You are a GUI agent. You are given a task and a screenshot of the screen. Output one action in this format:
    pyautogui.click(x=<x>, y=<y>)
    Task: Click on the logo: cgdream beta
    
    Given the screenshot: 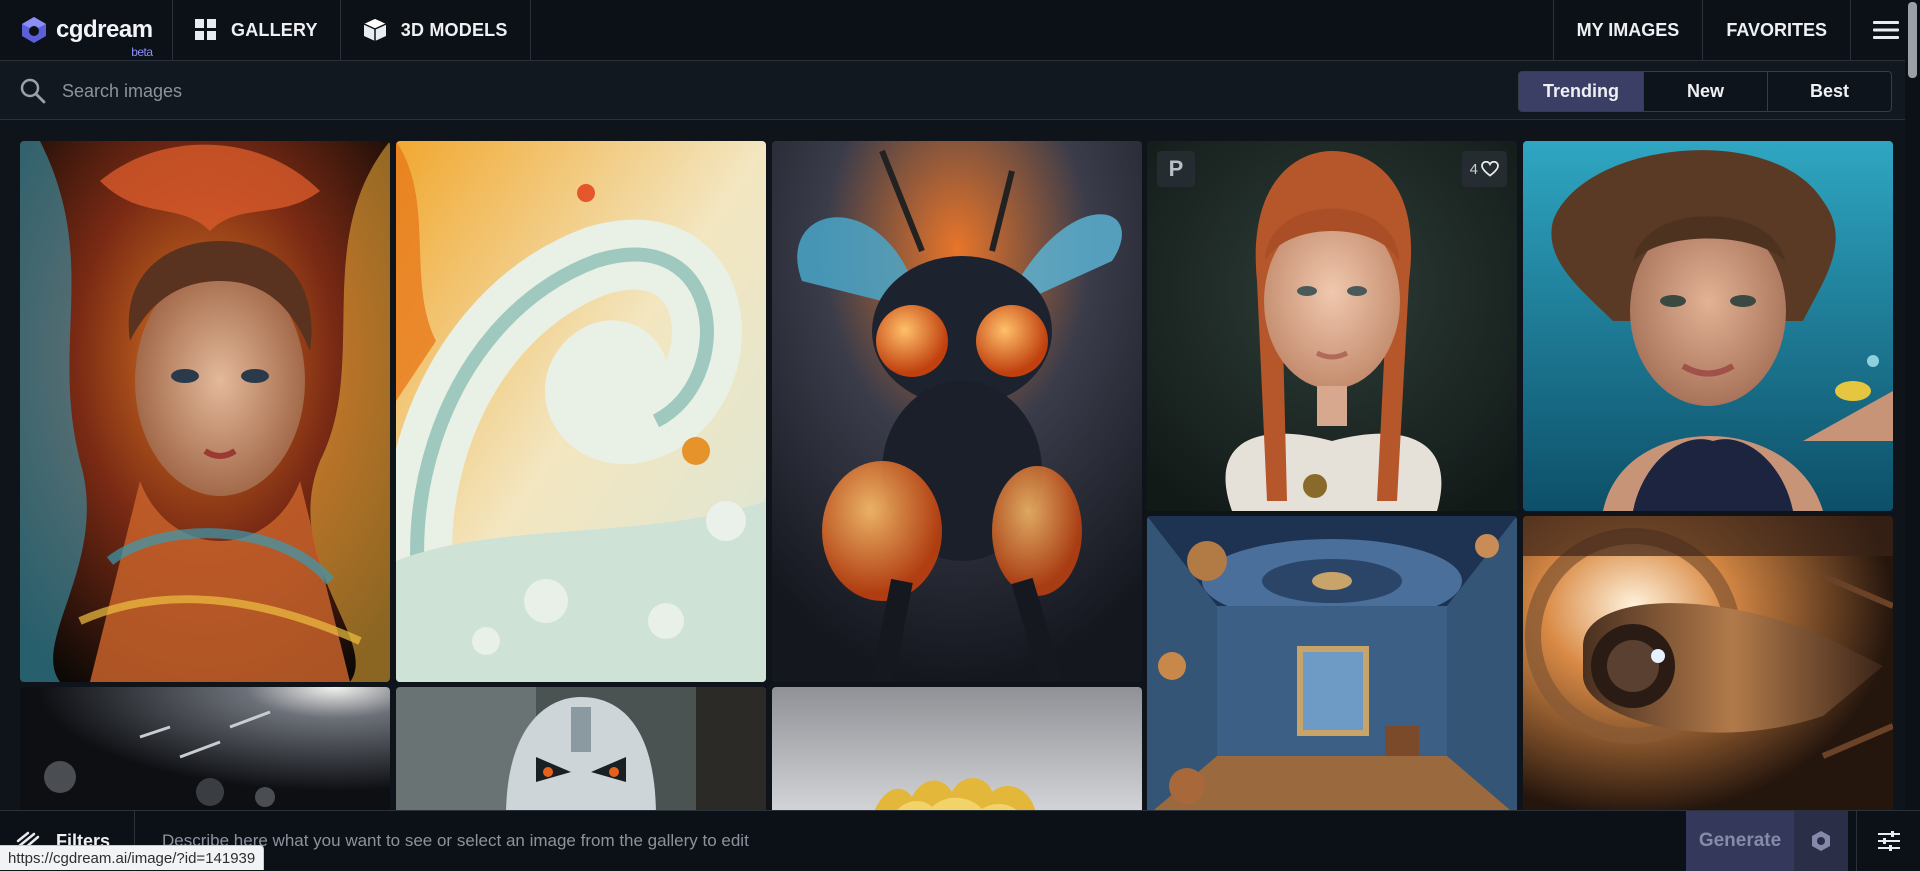 What is the action you would take?
    pyautogui.click(x=86, y=30)
    